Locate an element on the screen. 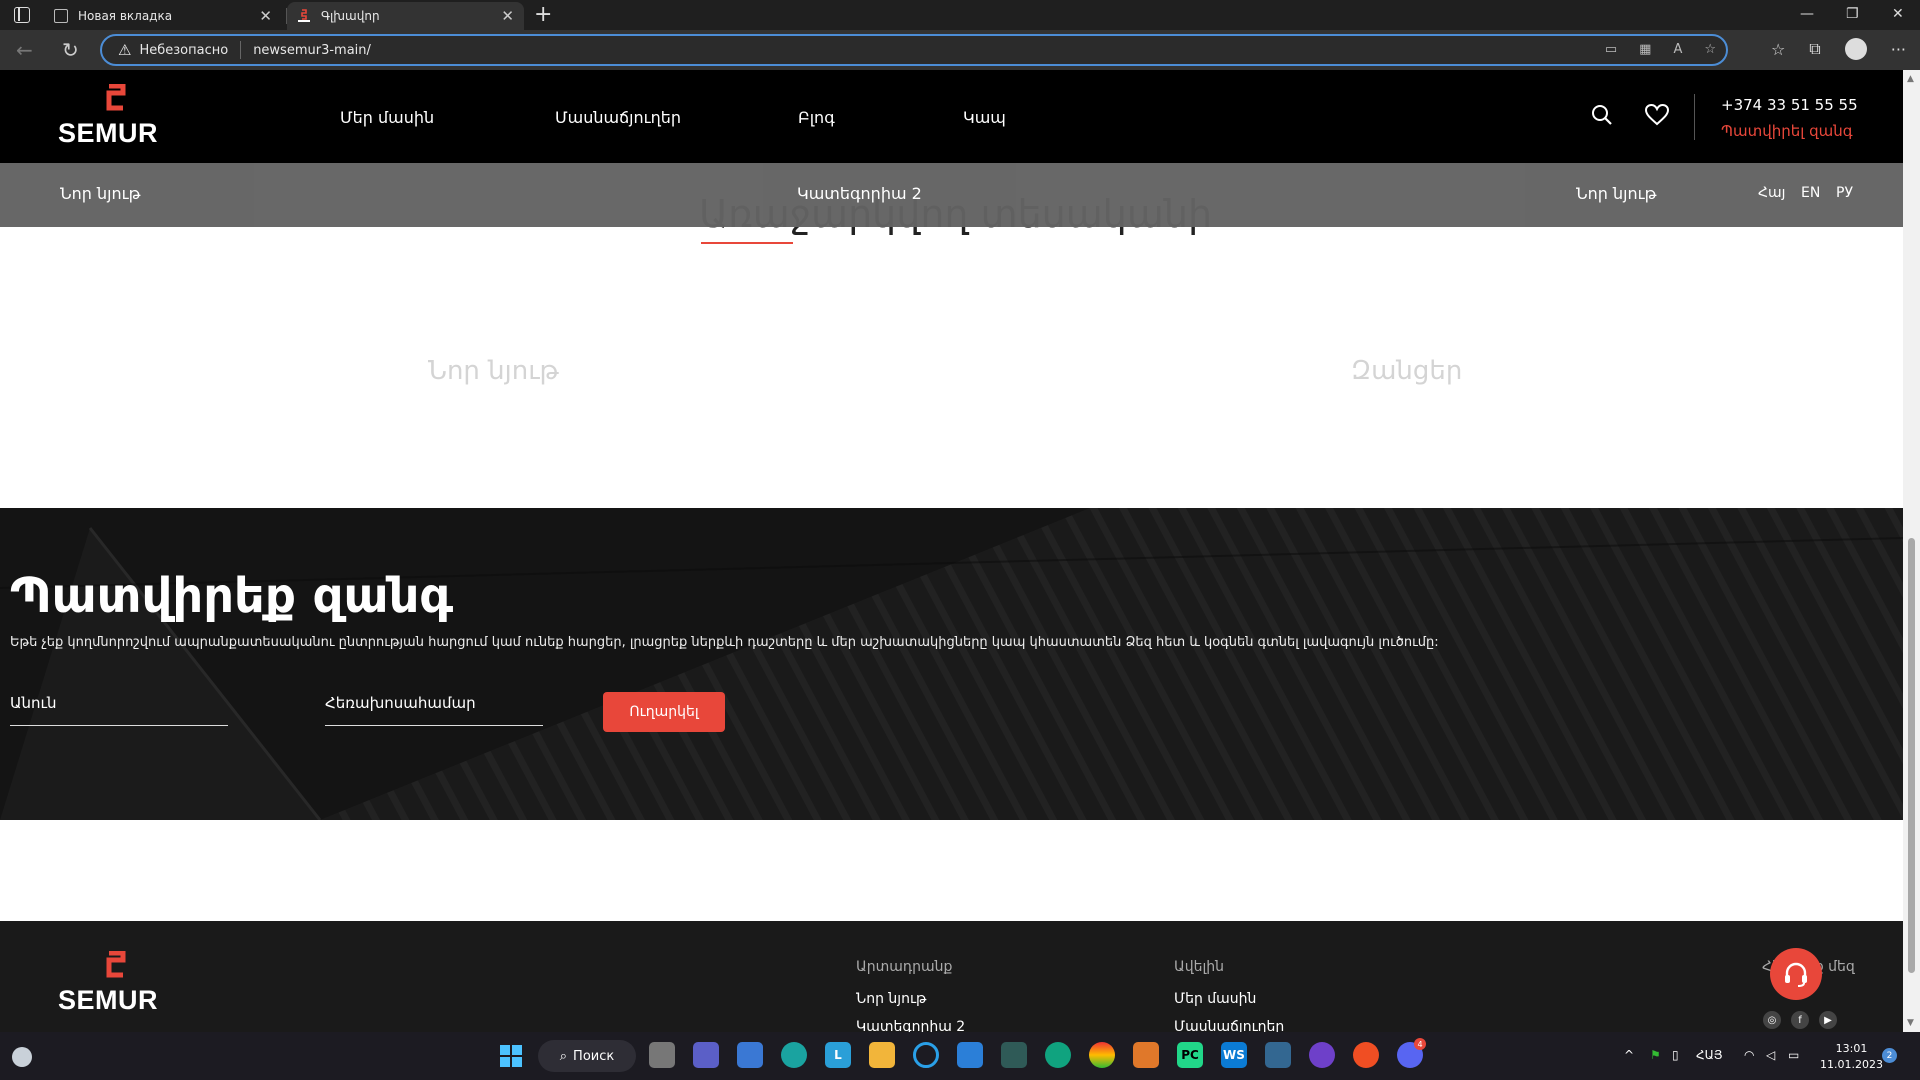 The width and height of the screenshot is (1920, 1080). read-aloud-icon: A is located at coordinates (1677, 49).